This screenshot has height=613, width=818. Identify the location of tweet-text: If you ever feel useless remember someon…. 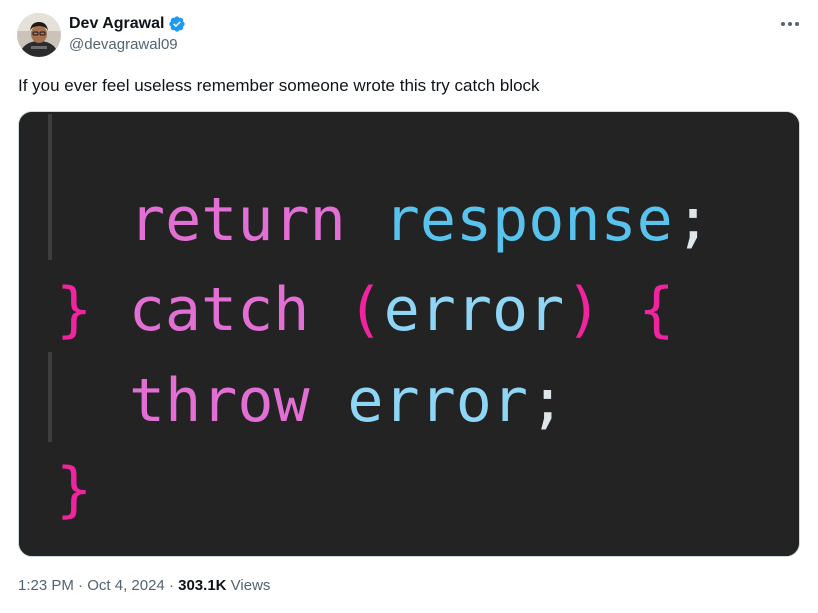
(279, 85).